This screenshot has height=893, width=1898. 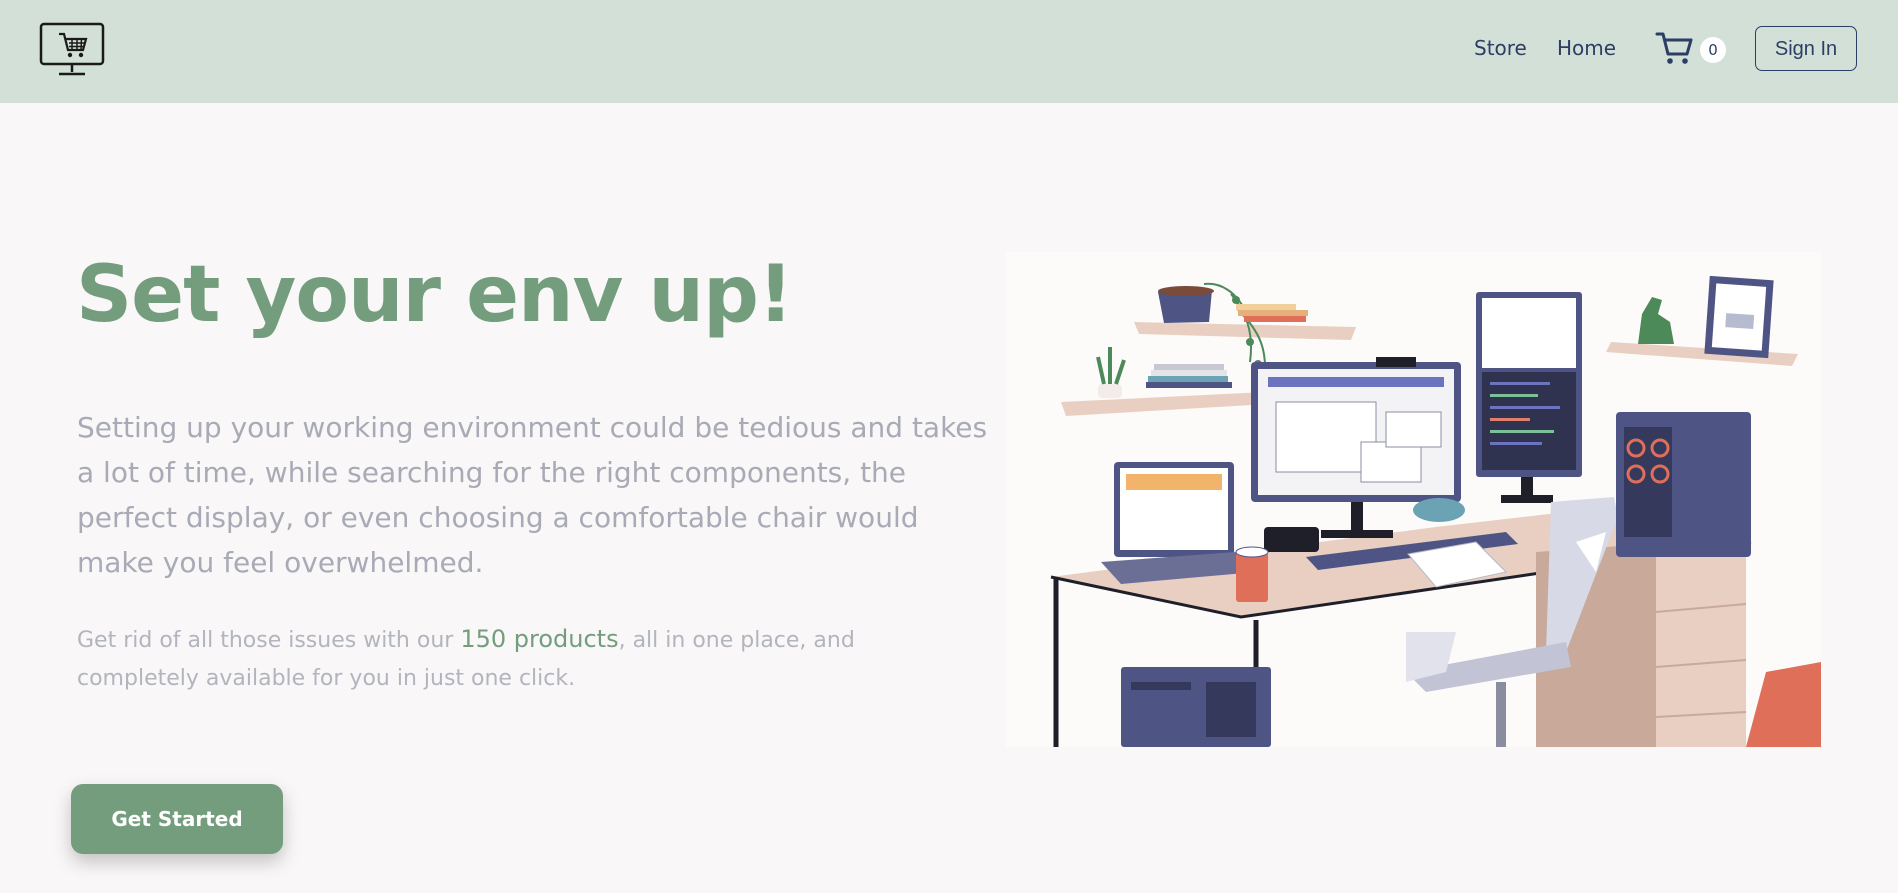 I want to click on cart-count-badge: 0, so click(x=1713, y=50).